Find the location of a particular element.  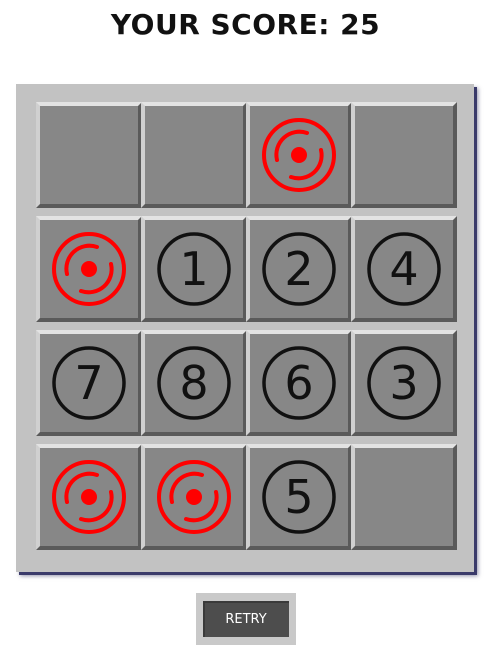

score-display: YOUR SCORE: 25 is located at coordinates (245, 24).